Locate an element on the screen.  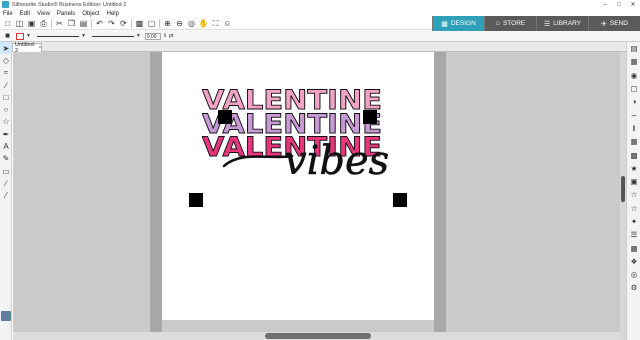
color-wheel-icon: ◎ is located at coordinates (633, 274).